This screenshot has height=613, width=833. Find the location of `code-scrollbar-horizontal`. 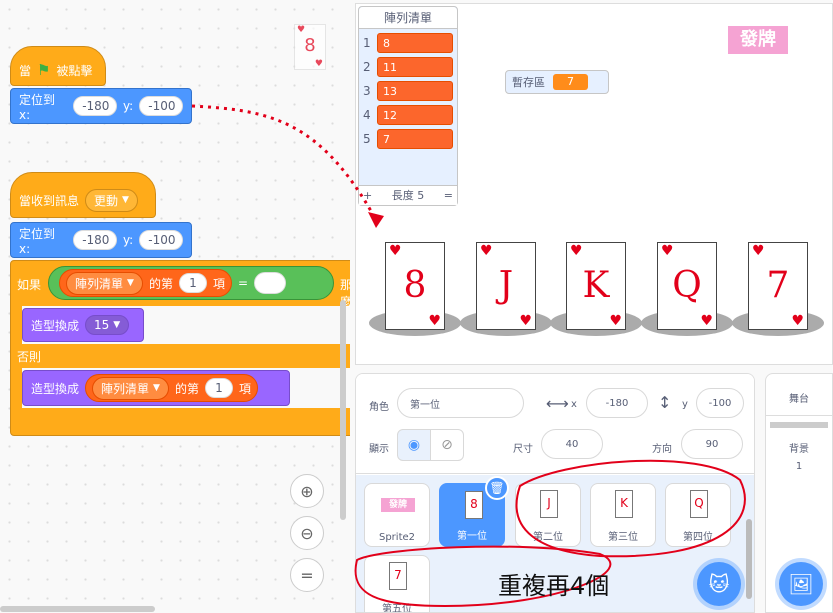

code-scrollbar-horizontal is located at coordinates (77, 609).